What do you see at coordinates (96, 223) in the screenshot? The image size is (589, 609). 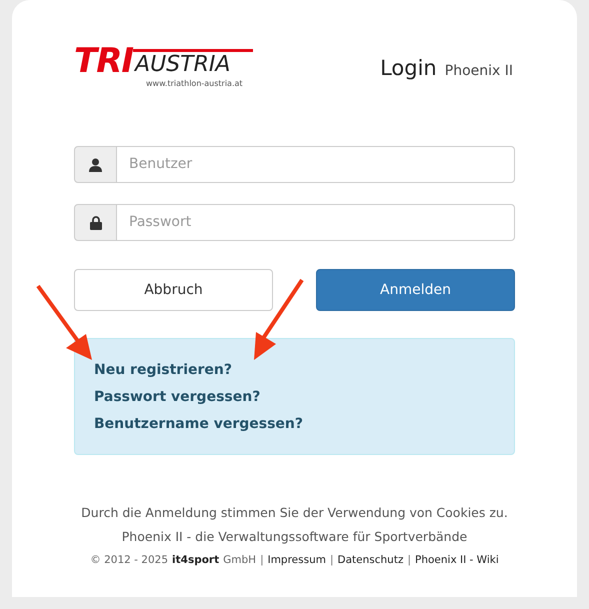 I see `lock-icon` at bounding box center [96, 223].